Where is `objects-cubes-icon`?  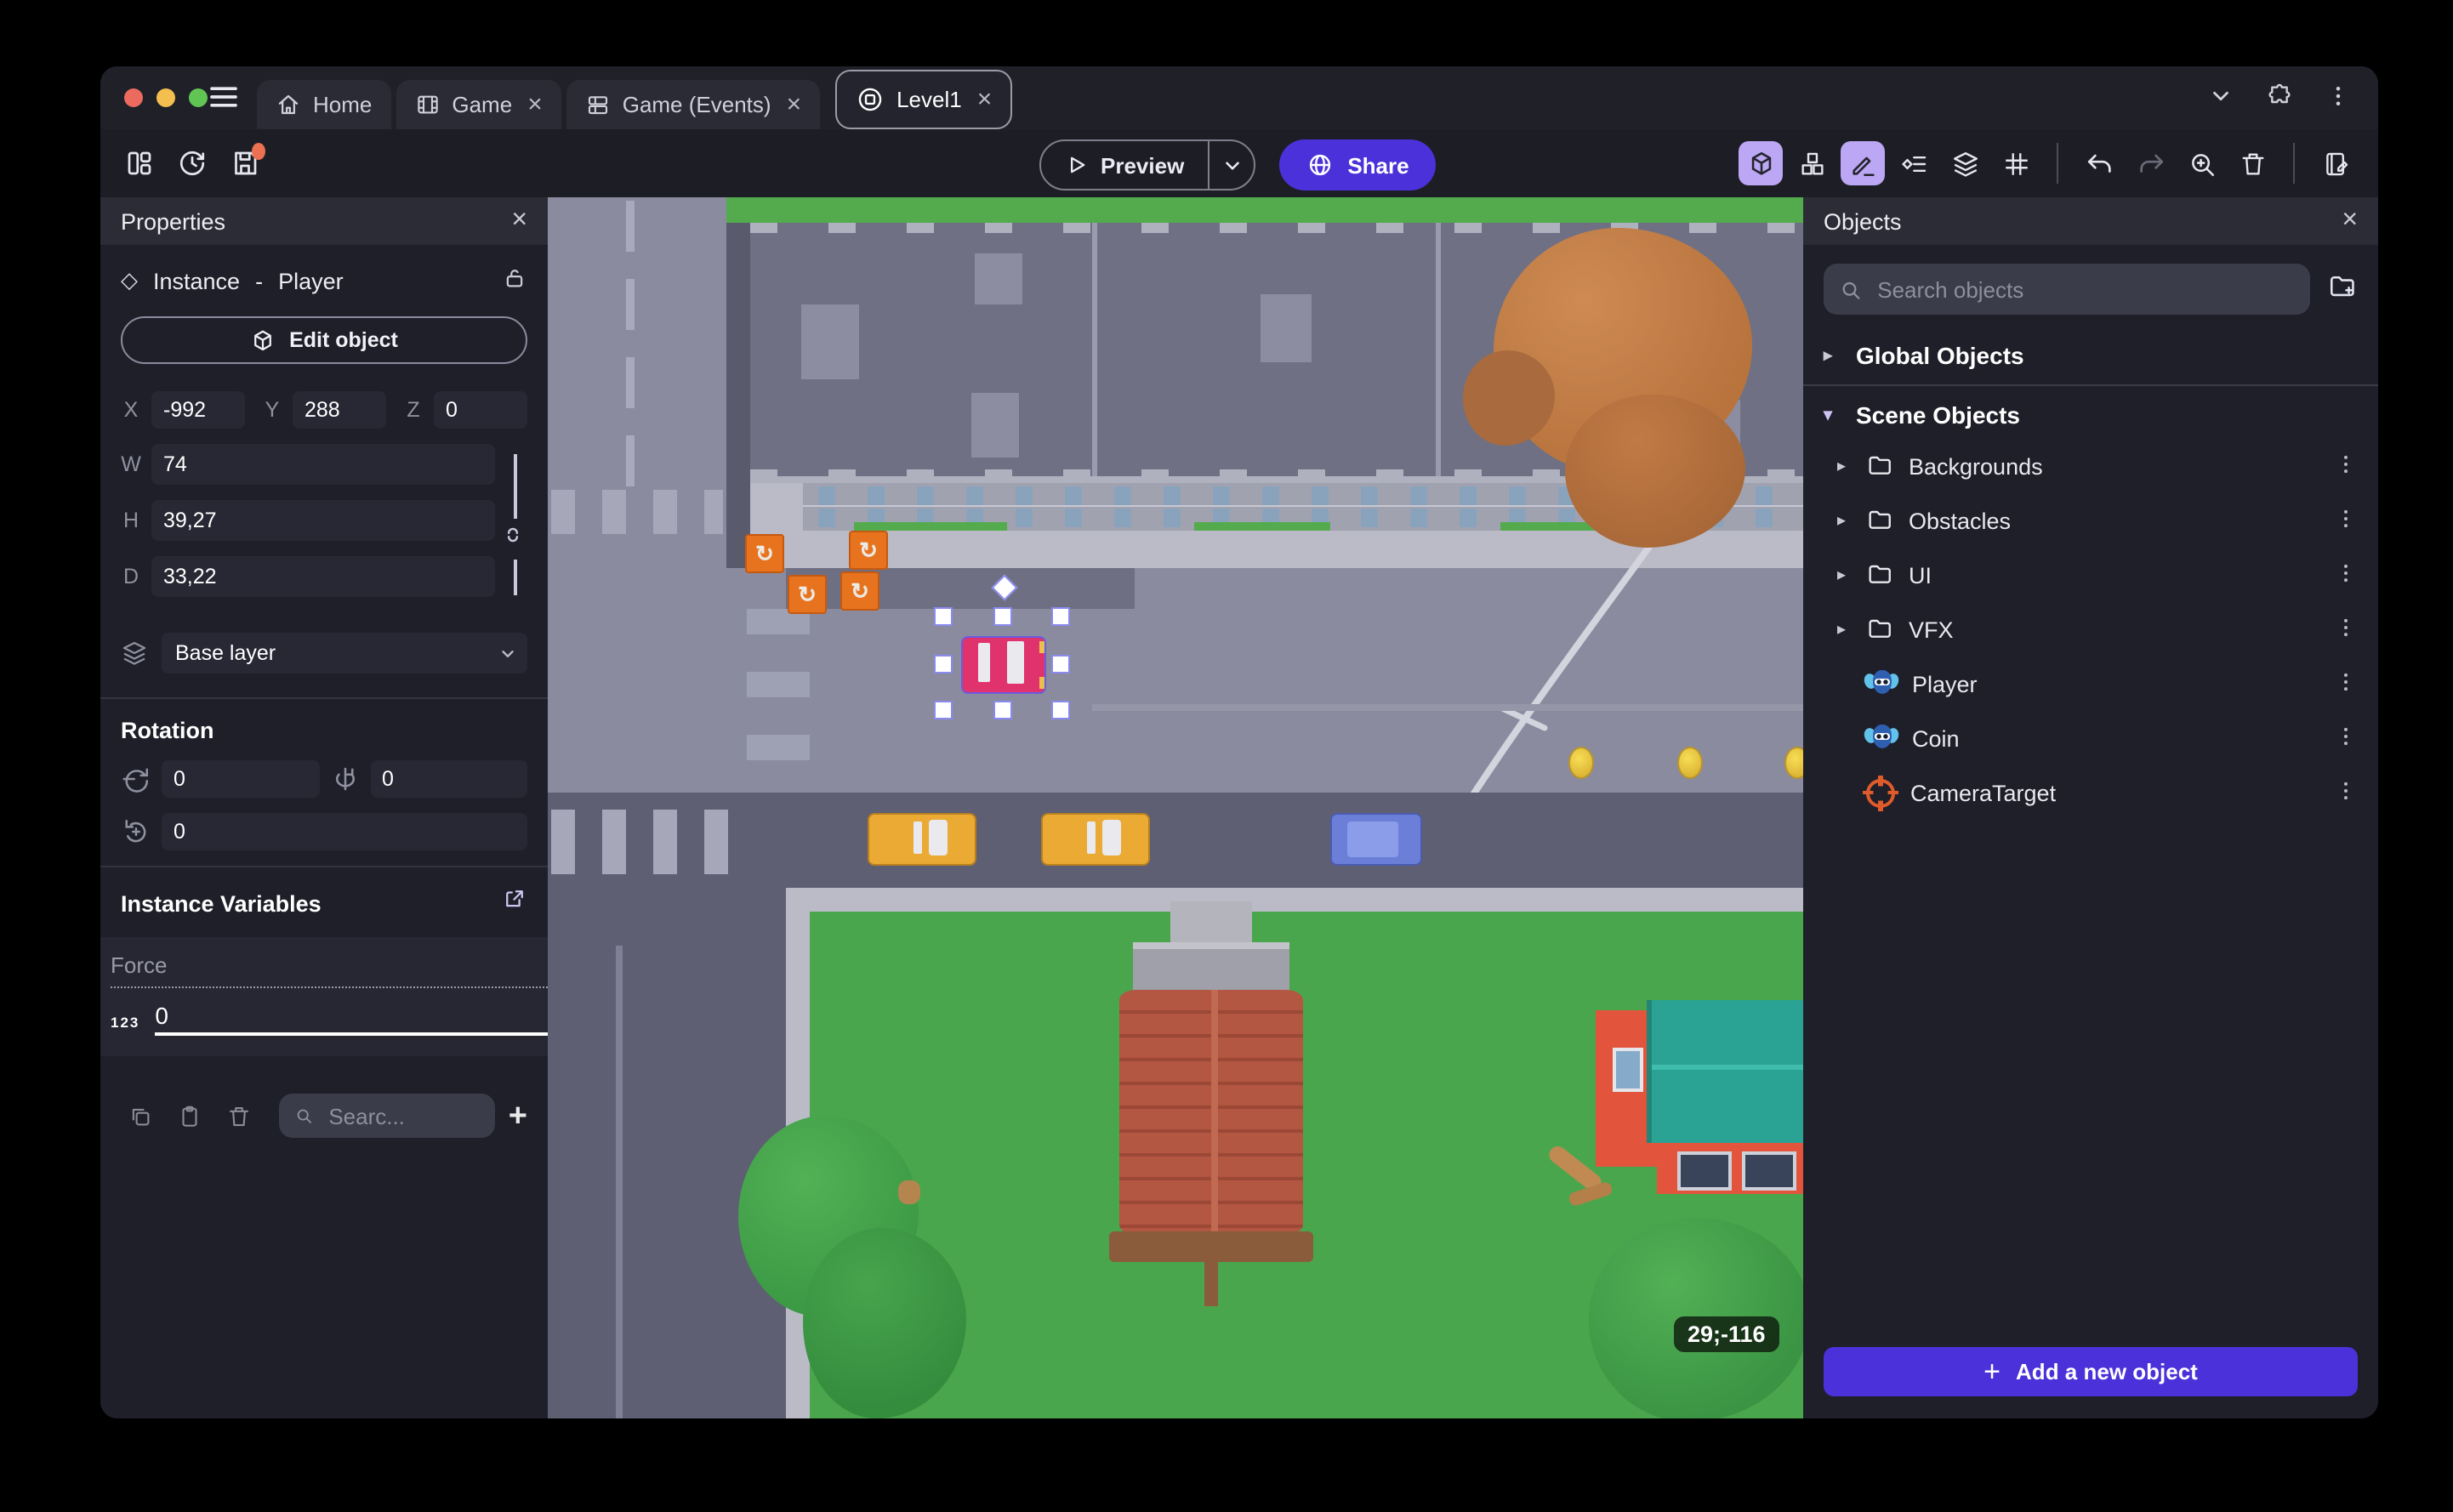 objects-cubes-icon is located at coordinates (1812, 163).